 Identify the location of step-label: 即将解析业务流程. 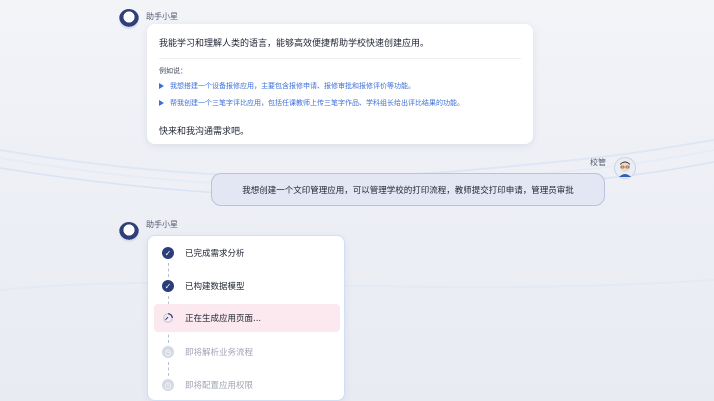
(219, 353).